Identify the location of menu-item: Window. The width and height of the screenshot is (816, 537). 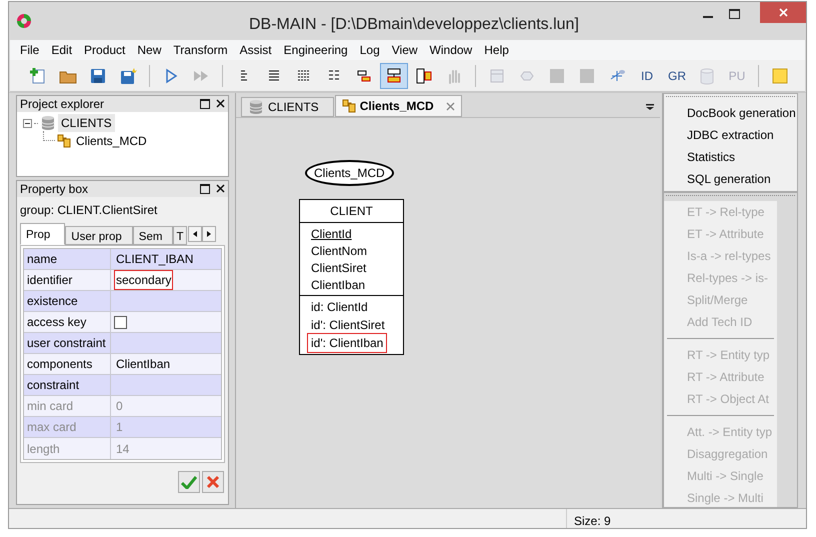
(451, 50).